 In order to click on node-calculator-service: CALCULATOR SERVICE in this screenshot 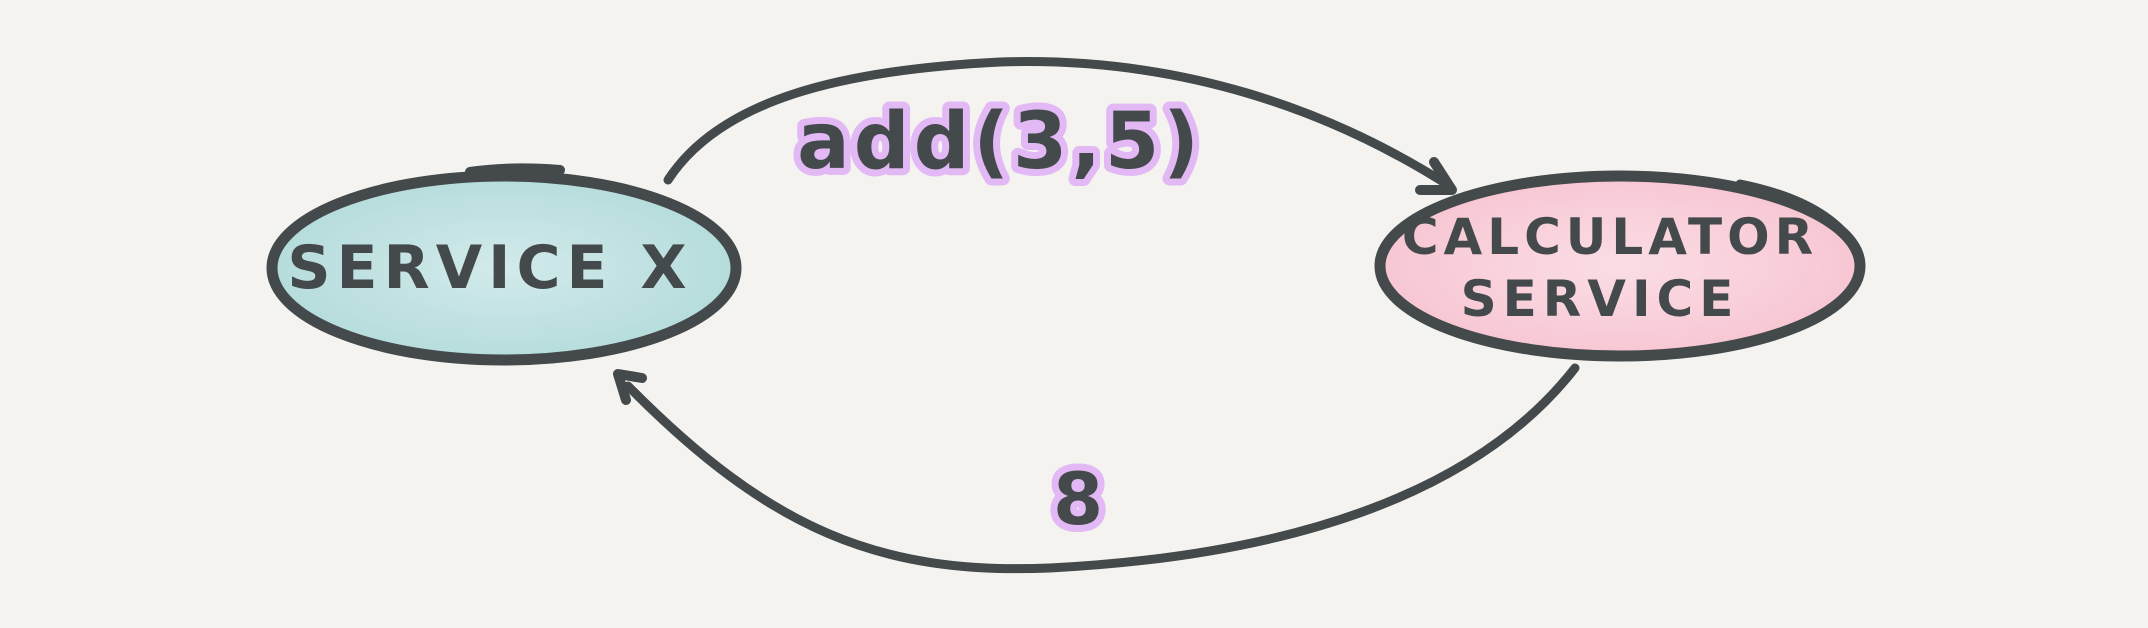, I will do `click(1620, 266)`.